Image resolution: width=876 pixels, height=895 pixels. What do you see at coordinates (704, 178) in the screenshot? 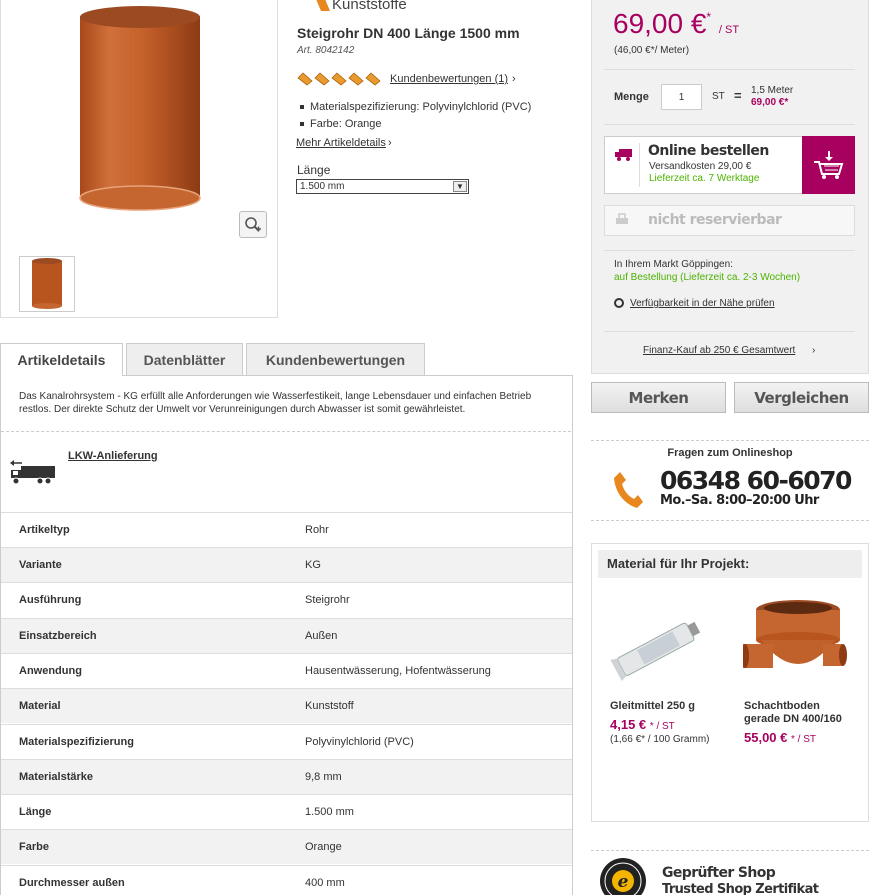
I see `delivery-time: Lieferzeit ca. 7 Werktage` at bounding box center [704, 178].